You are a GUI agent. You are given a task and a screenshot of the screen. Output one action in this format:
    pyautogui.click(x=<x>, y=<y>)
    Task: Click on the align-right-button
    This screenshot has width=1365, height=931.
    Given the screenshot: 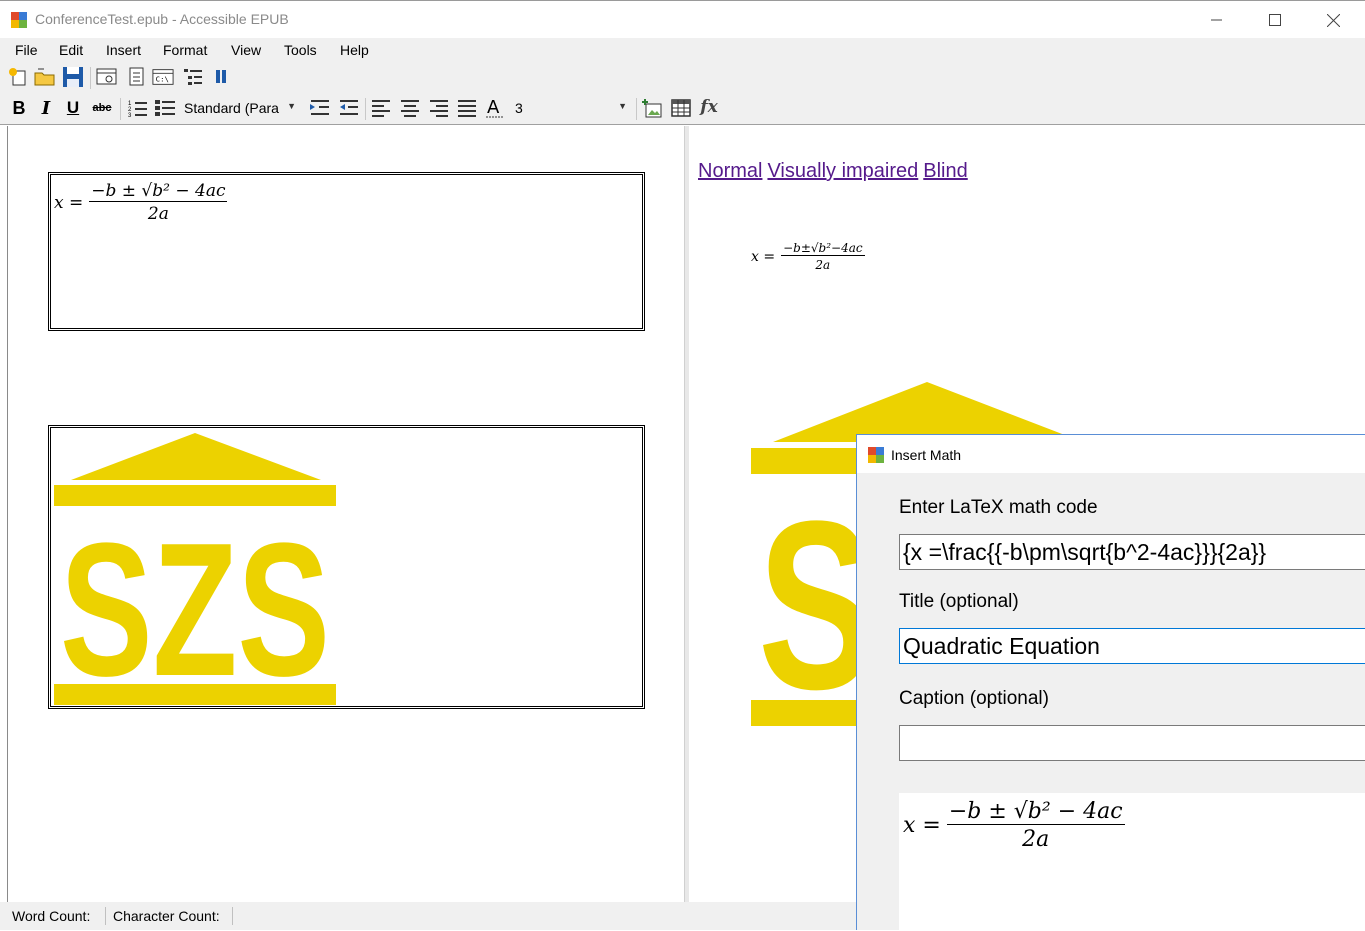 What is the action you would take?
    pyautogui.click(x=439, y=108)
    